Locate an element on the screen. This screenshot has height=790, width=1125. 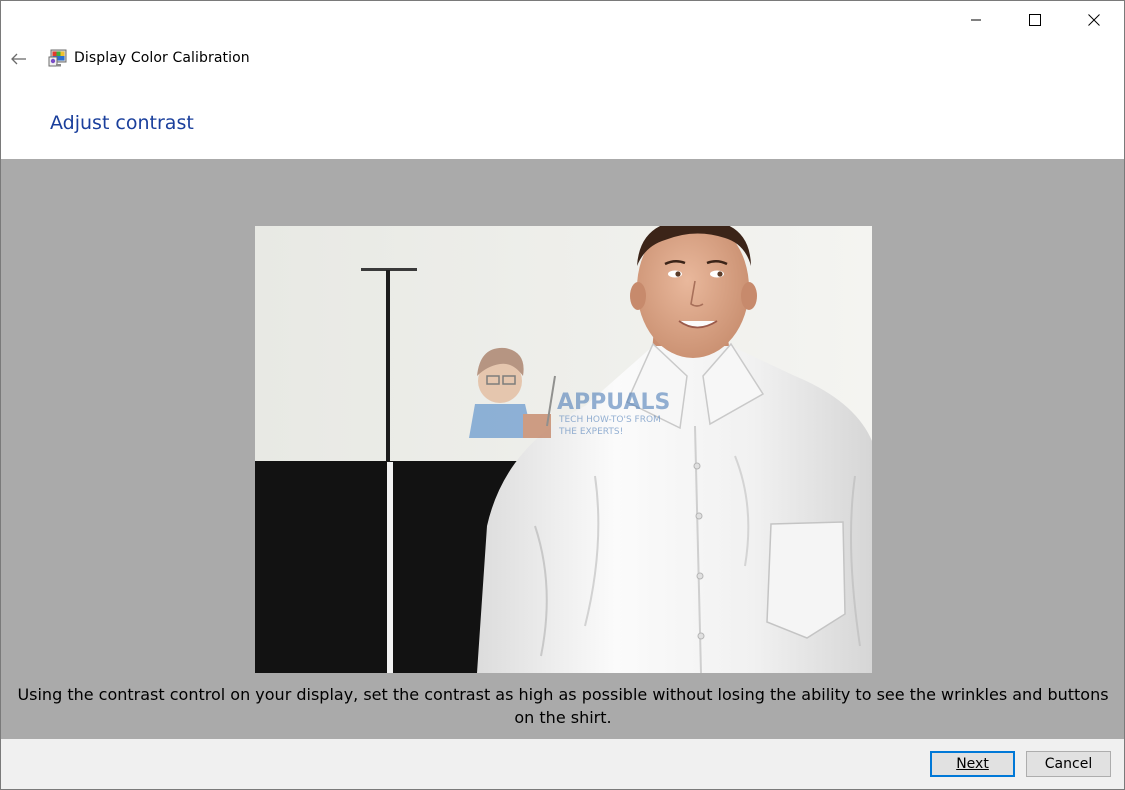
minimize-button is located at coordinates (976, 20).